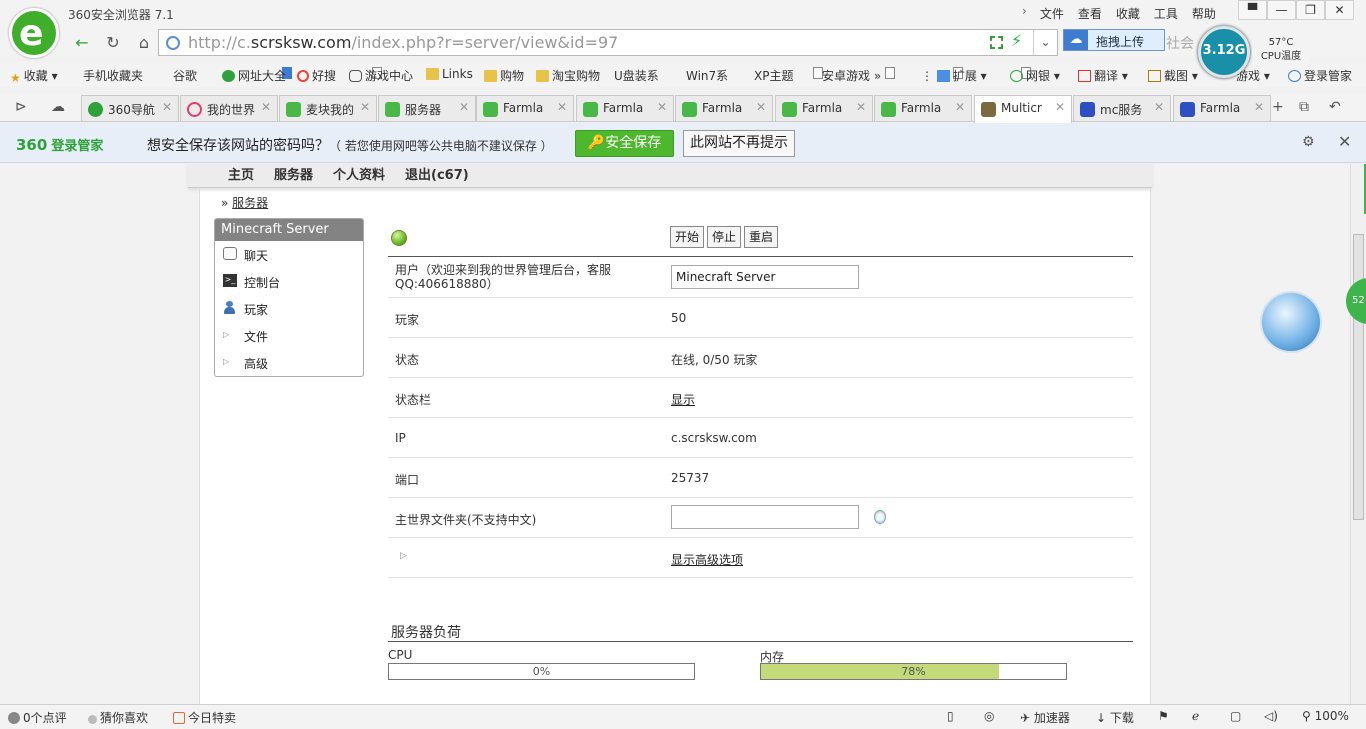 This screenshot has width=1366, height=729. I want to click on tab-0: 360导航 ✕, so click(130, 108).